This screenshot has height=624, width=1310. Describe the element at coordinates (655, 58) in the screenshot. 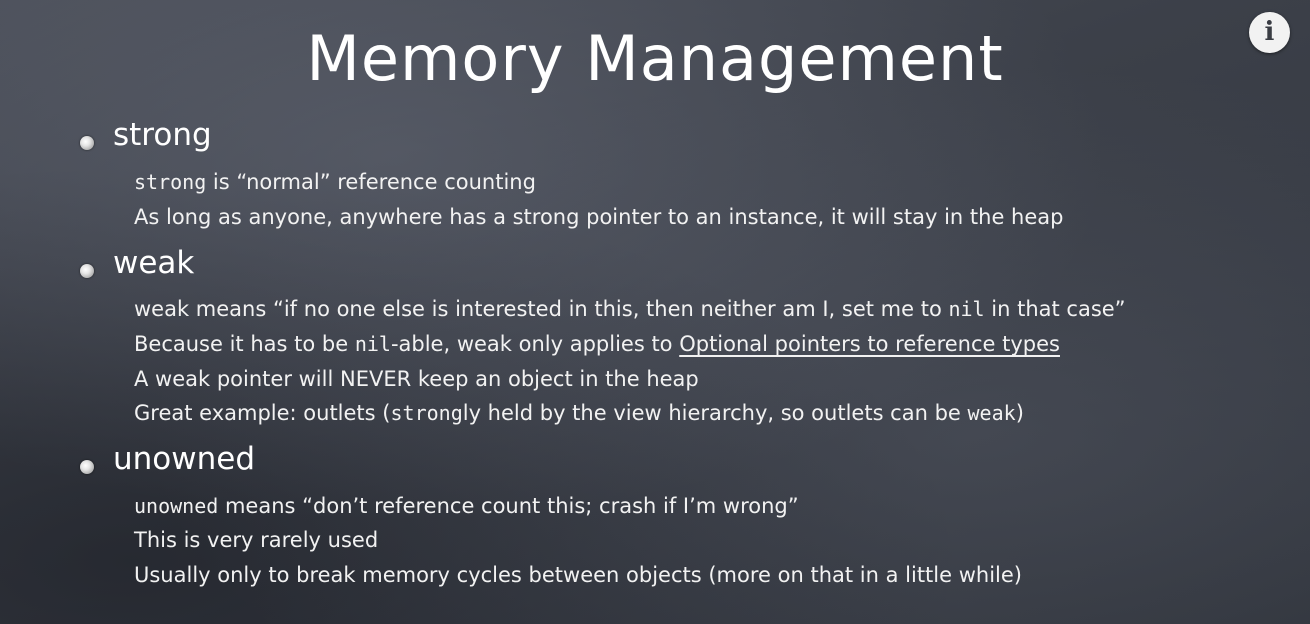

I see `slide-title: Memory Management` at that location.